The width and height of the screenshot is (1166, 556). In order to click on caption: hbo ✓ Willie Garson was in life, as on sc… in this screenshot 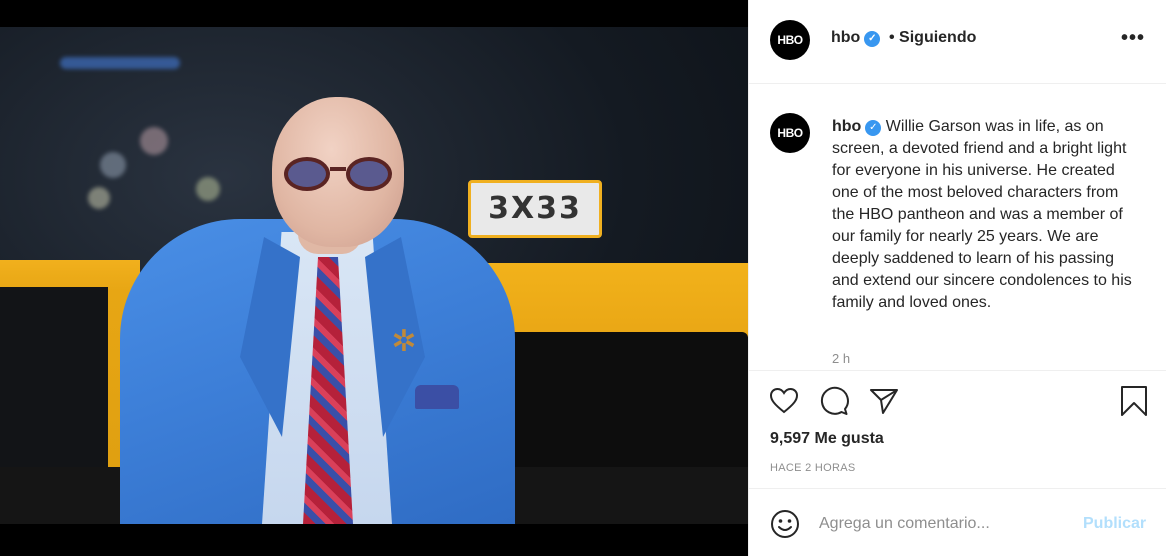, I will do `click(982, 215)`.